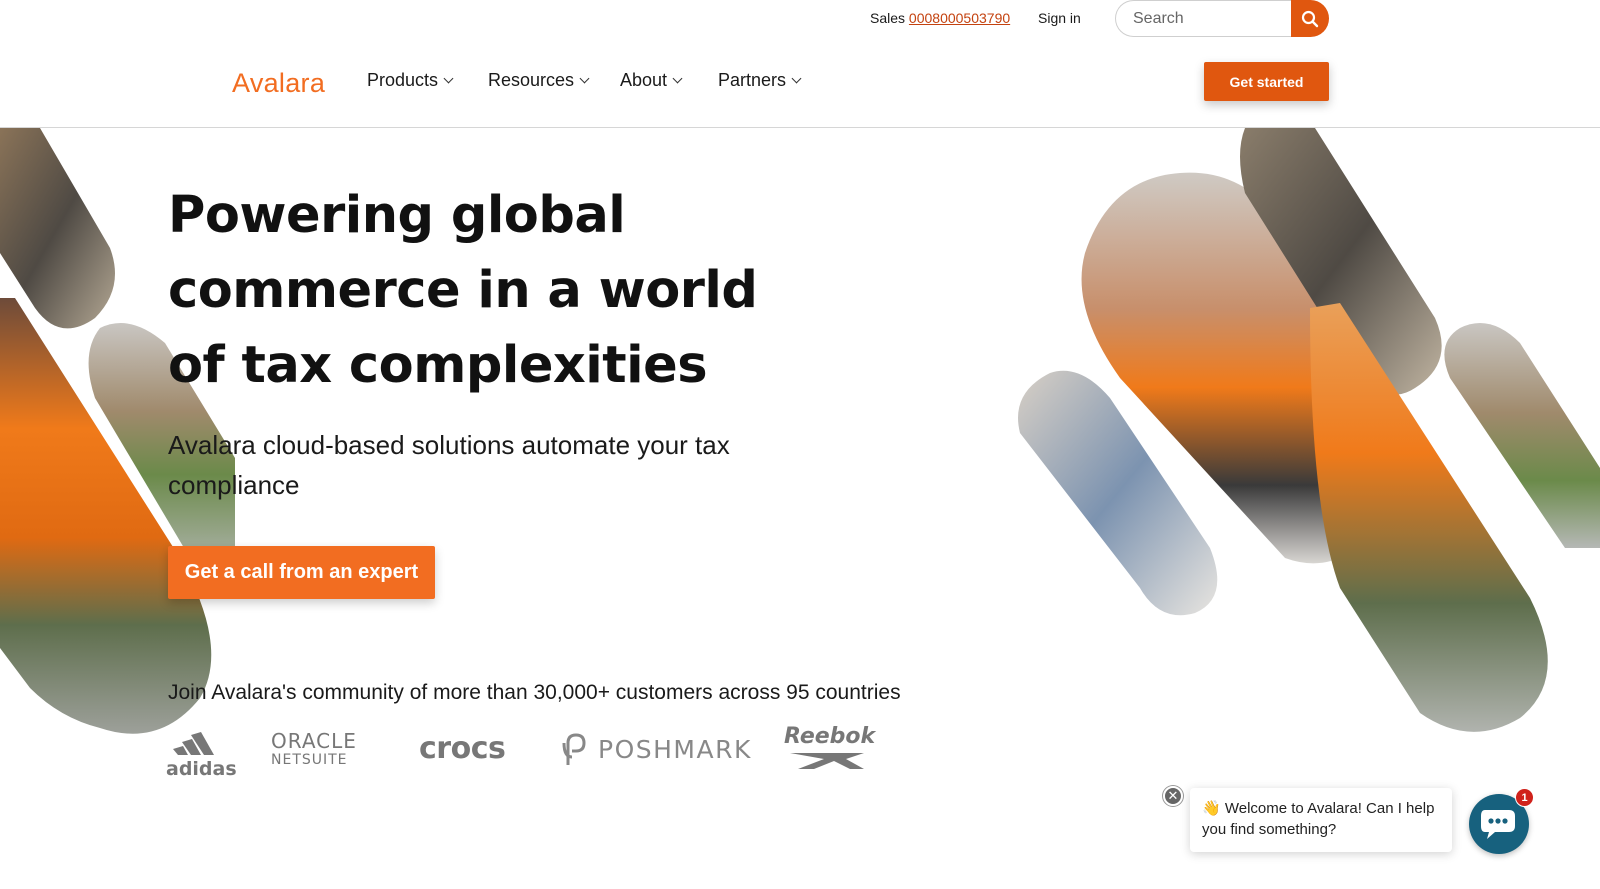 The image size is (1600, 889). I want to click on nav-item-label: Resources, so click(531, 80).